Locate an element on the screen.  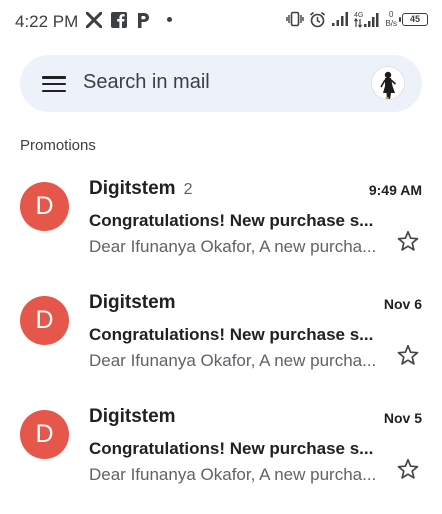
status-bar: 4:22 PM 4G 0 B/s 45 is located at coordinates (221, 22).